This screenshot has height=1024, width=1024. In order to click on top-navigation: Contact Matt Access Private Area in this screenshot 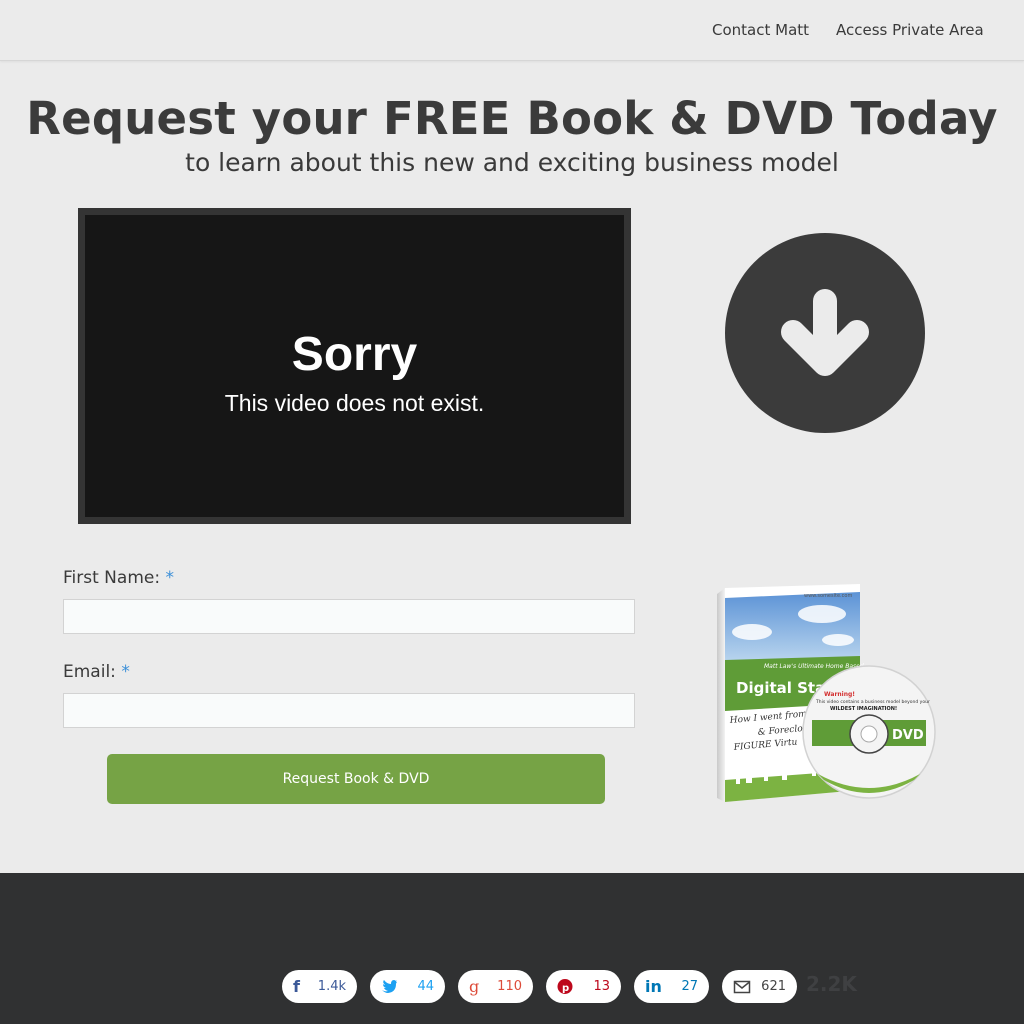, I will do `click(512, 30)`.